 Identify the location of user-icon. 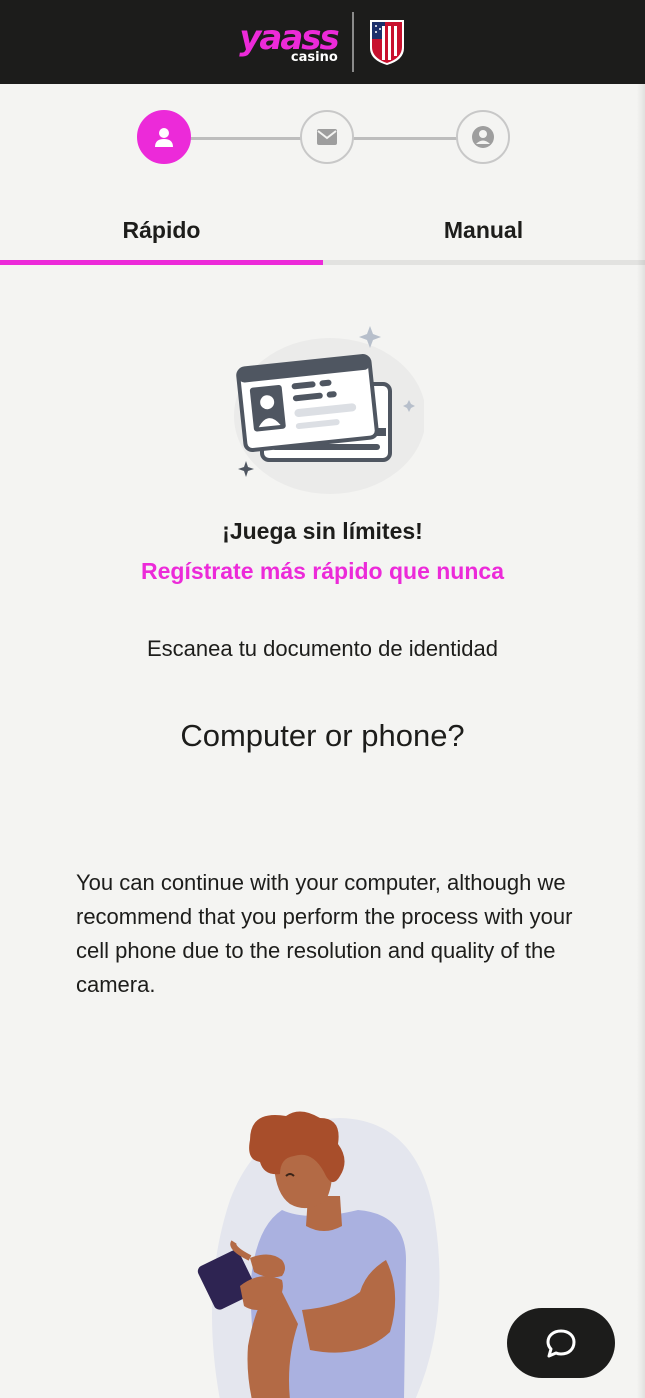
(164, 137).